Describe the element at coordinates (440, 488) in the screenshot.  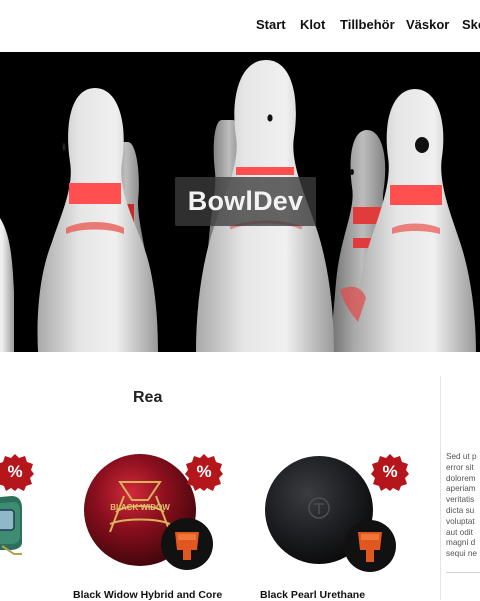
I see `sidebar-divider` at that location.